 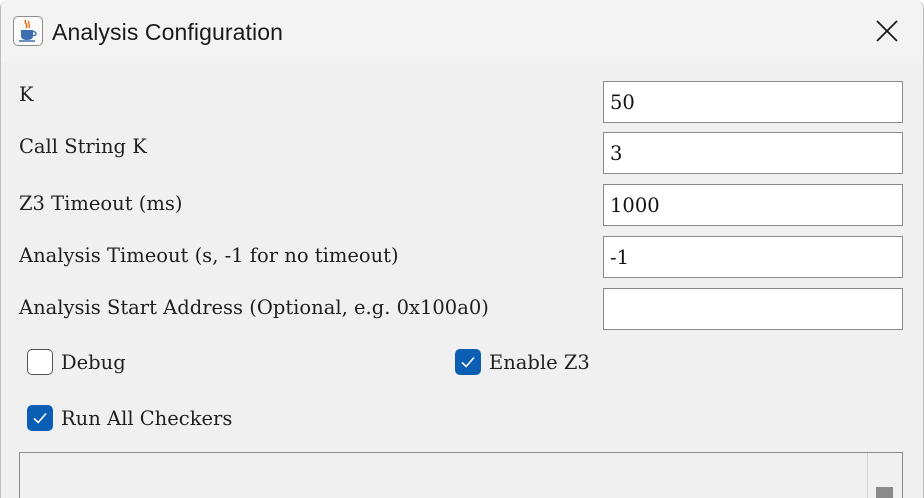 I want to click on debug-checkbox: Debug, so click(x=76, y=362).